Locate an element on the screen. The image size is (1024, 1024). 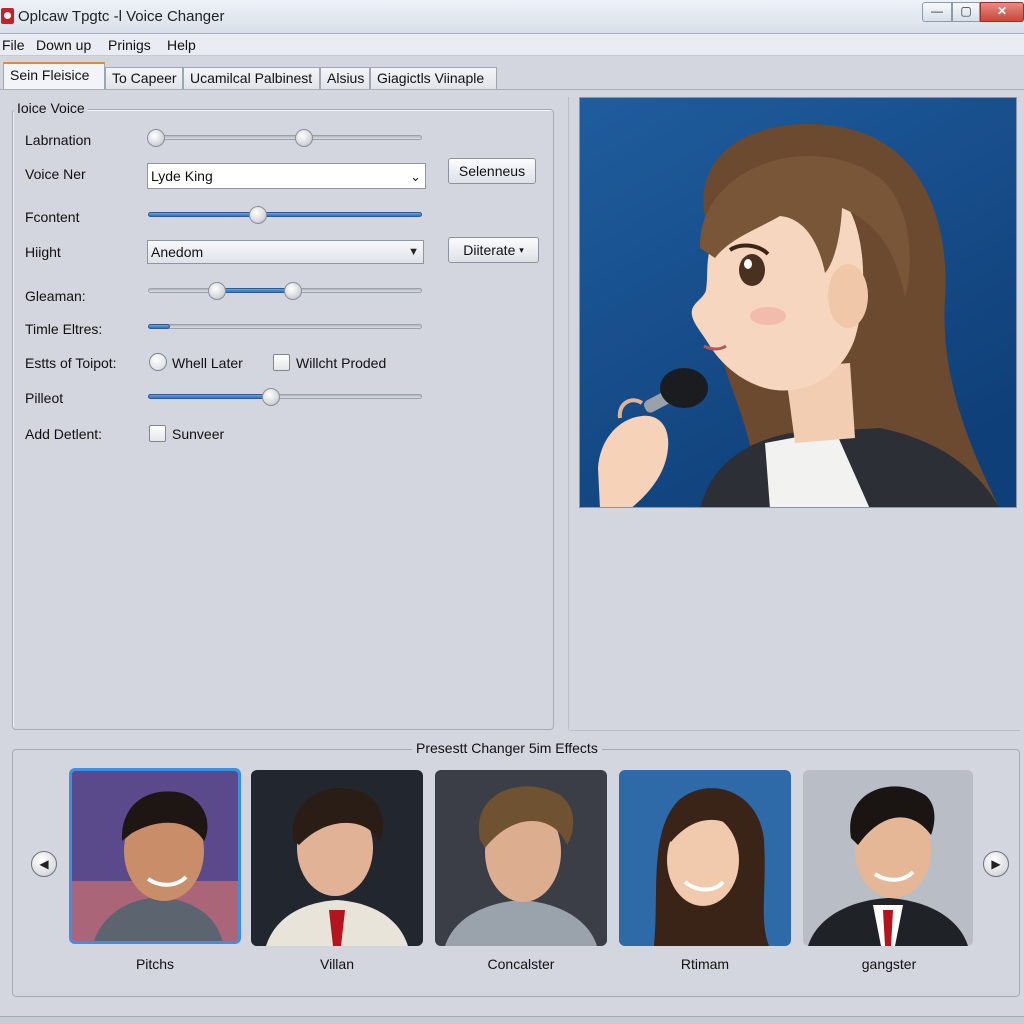
preset-card-villan is located at coordinates (337, 858).